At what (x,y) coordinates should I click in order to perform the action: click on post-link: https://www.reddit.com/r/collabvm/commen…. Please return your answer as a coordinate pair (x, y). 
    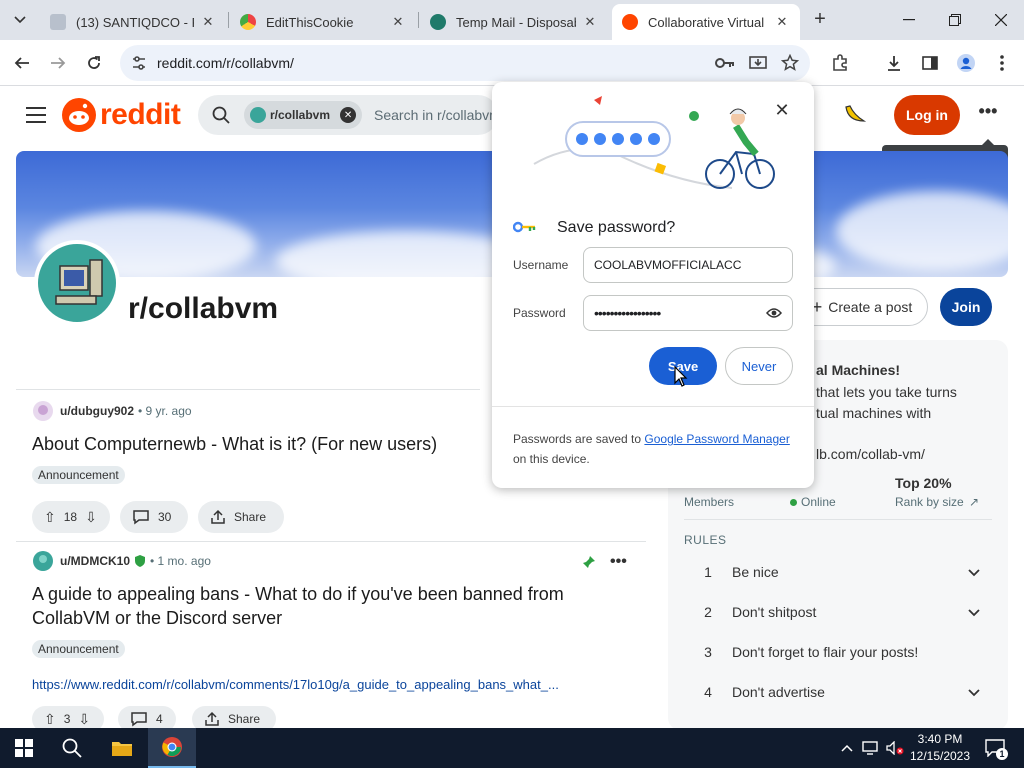
    Looking at the image, I should click on (325, 684).